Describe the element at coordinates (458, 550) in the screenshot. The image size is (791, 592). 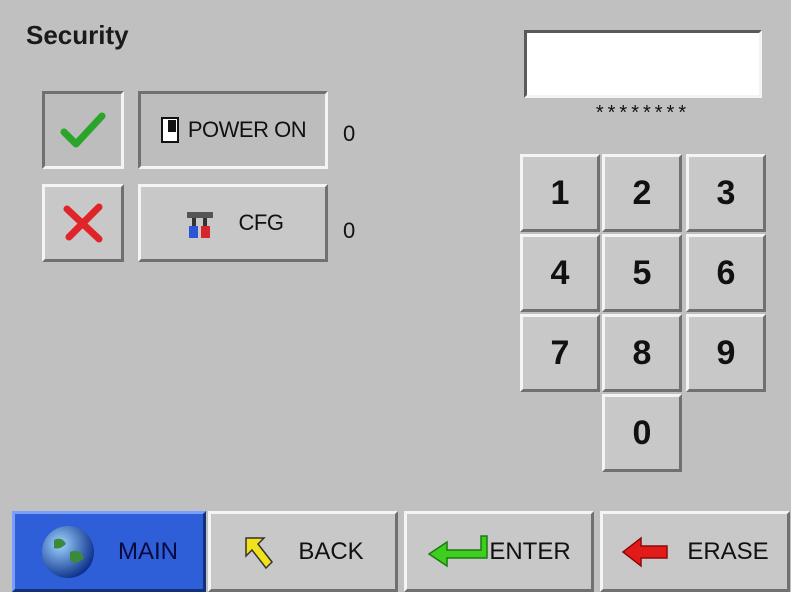
I see `enter-arrow-icon` at that location.